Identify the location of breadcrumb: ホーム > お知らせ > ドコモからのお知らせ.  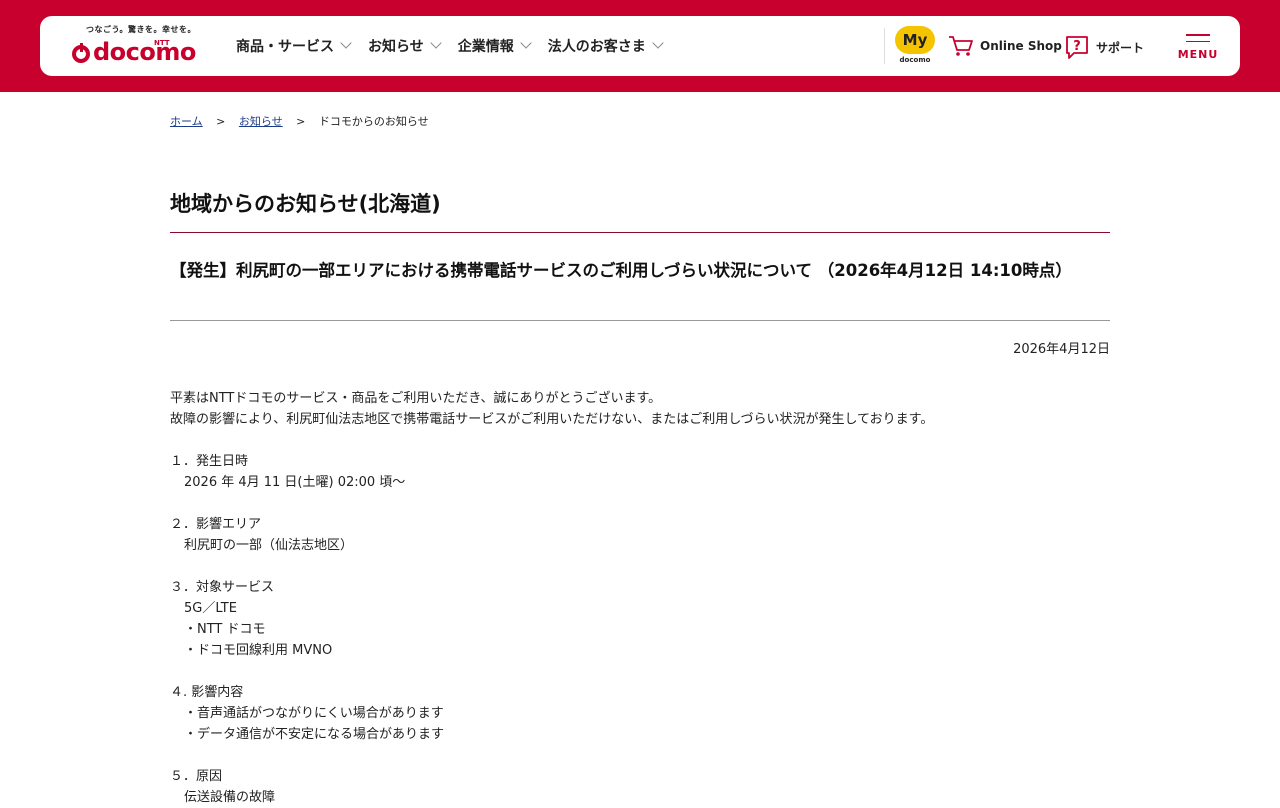
(299, 121).